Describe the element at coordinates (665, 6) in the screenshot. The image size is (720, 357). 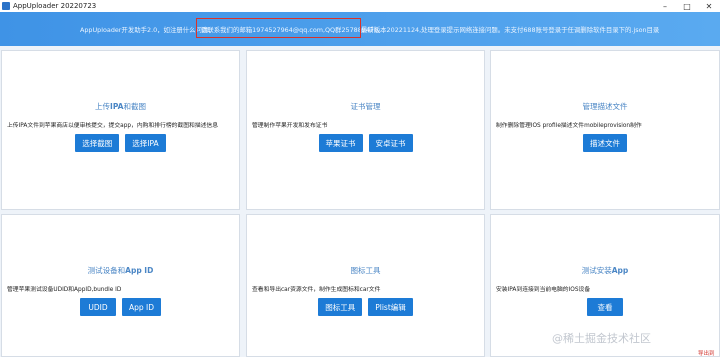
I see `minimize-icon: –` at that location.